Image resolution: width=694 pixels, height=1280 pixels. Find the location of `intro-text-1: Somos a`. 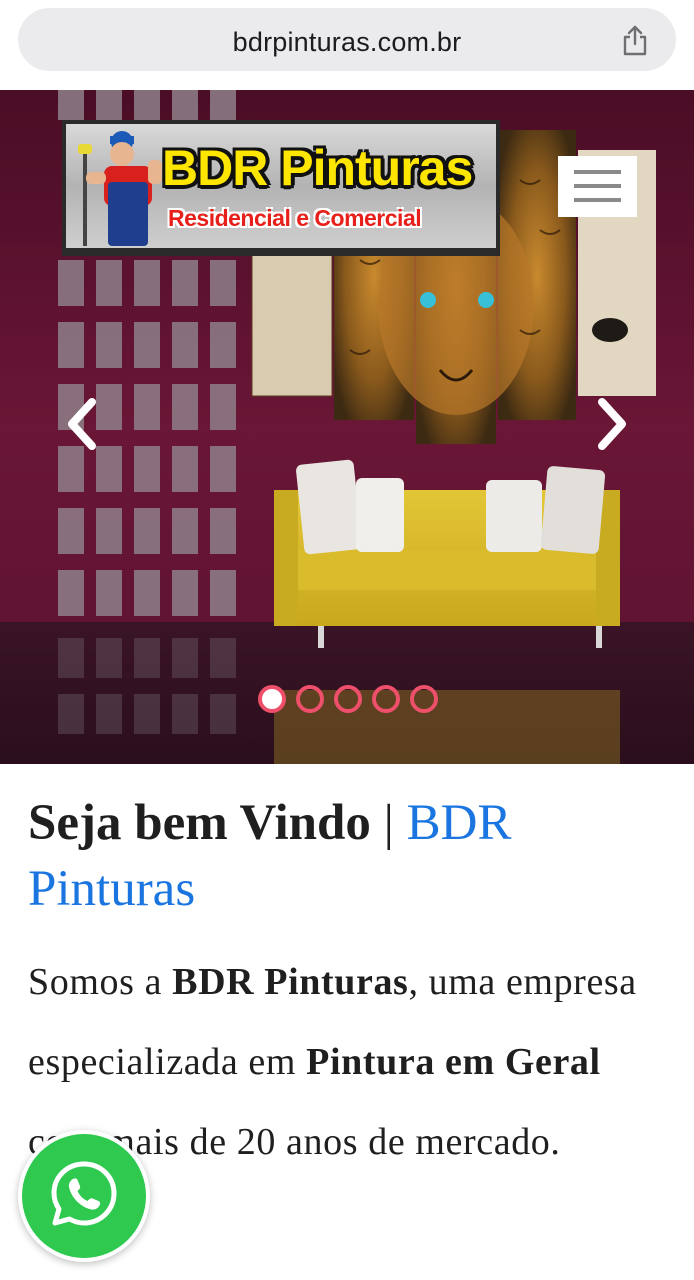

intro-text-1: Somos a is located at coordinates (100, 982).